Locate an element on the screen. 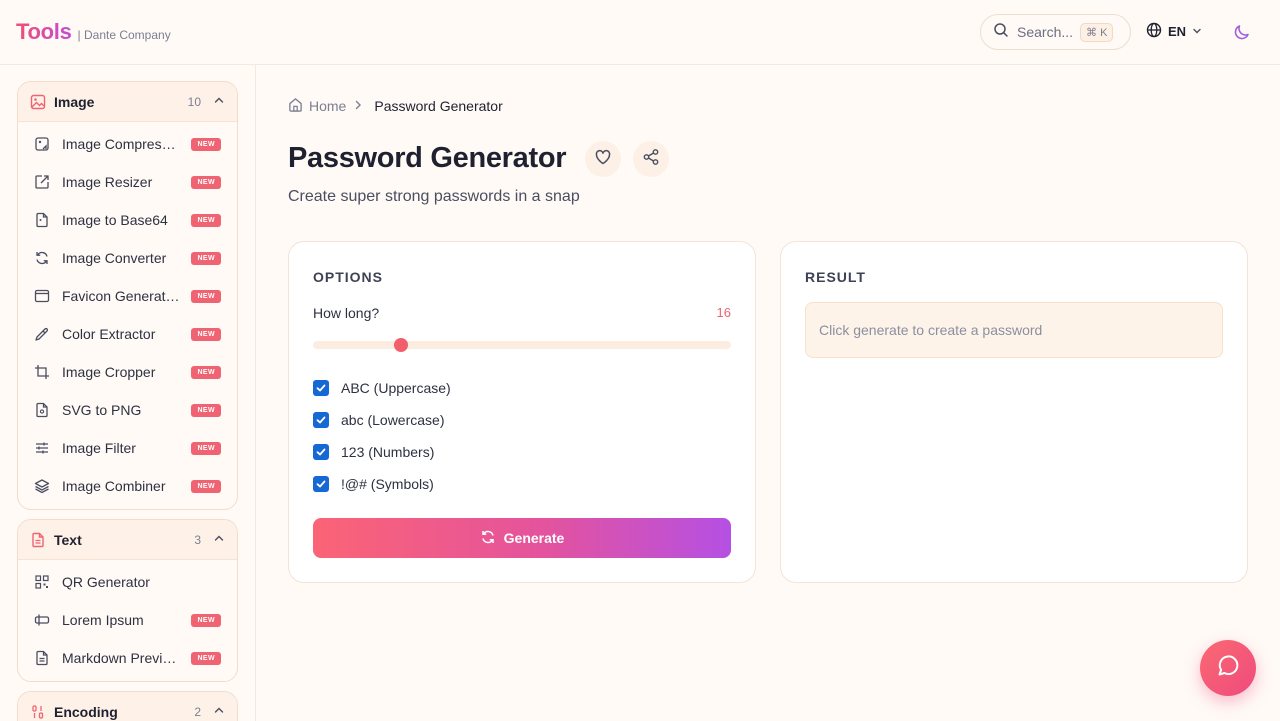 The width and height of the screenshot is (1280, 721). sidebar-item-color-extractor: Color Extractor NEW is located at coordinates (127, 334).